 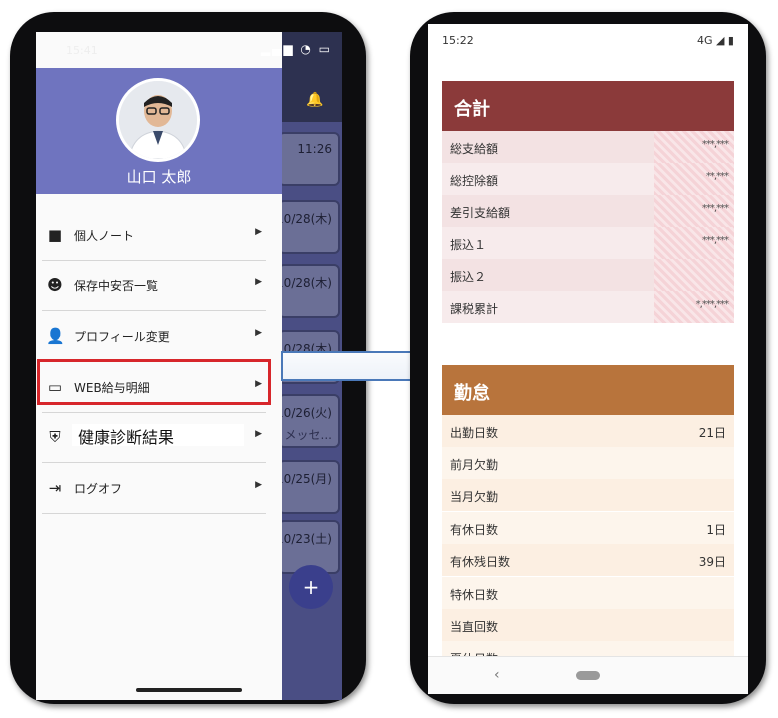 What do you see at coordinates (588, 390) in the screenshot?
I see `section-header-attendance: 勤怠` at bounding box center [588, 390].